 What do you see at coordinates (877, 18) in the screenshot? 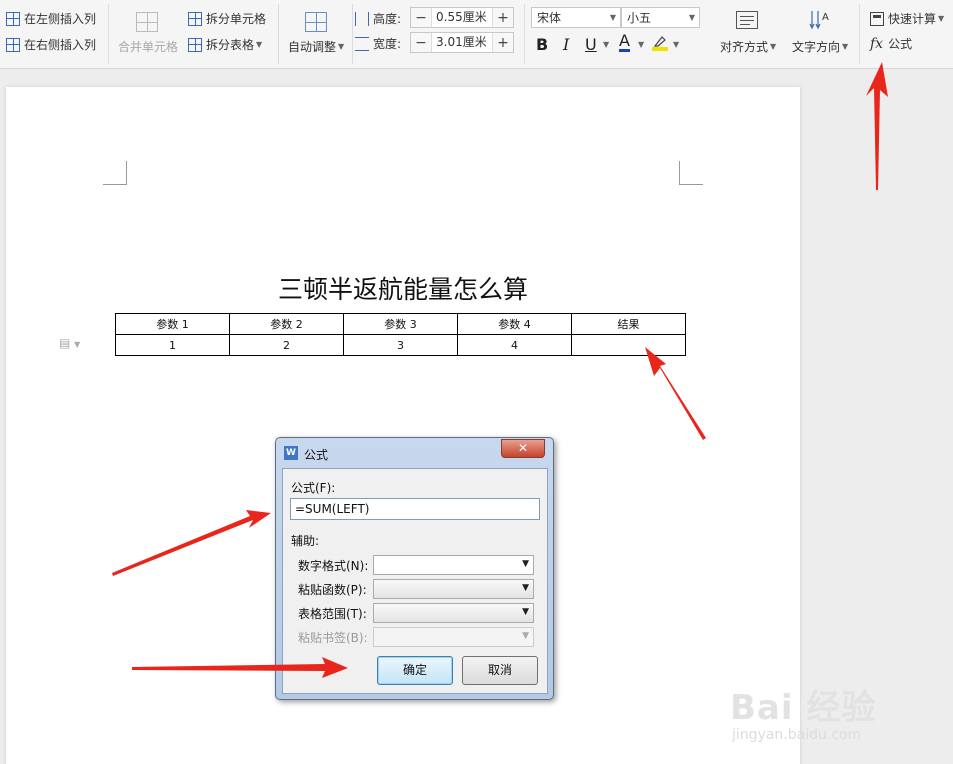
I see `calculator-icon` at bounding box center [877, 18].